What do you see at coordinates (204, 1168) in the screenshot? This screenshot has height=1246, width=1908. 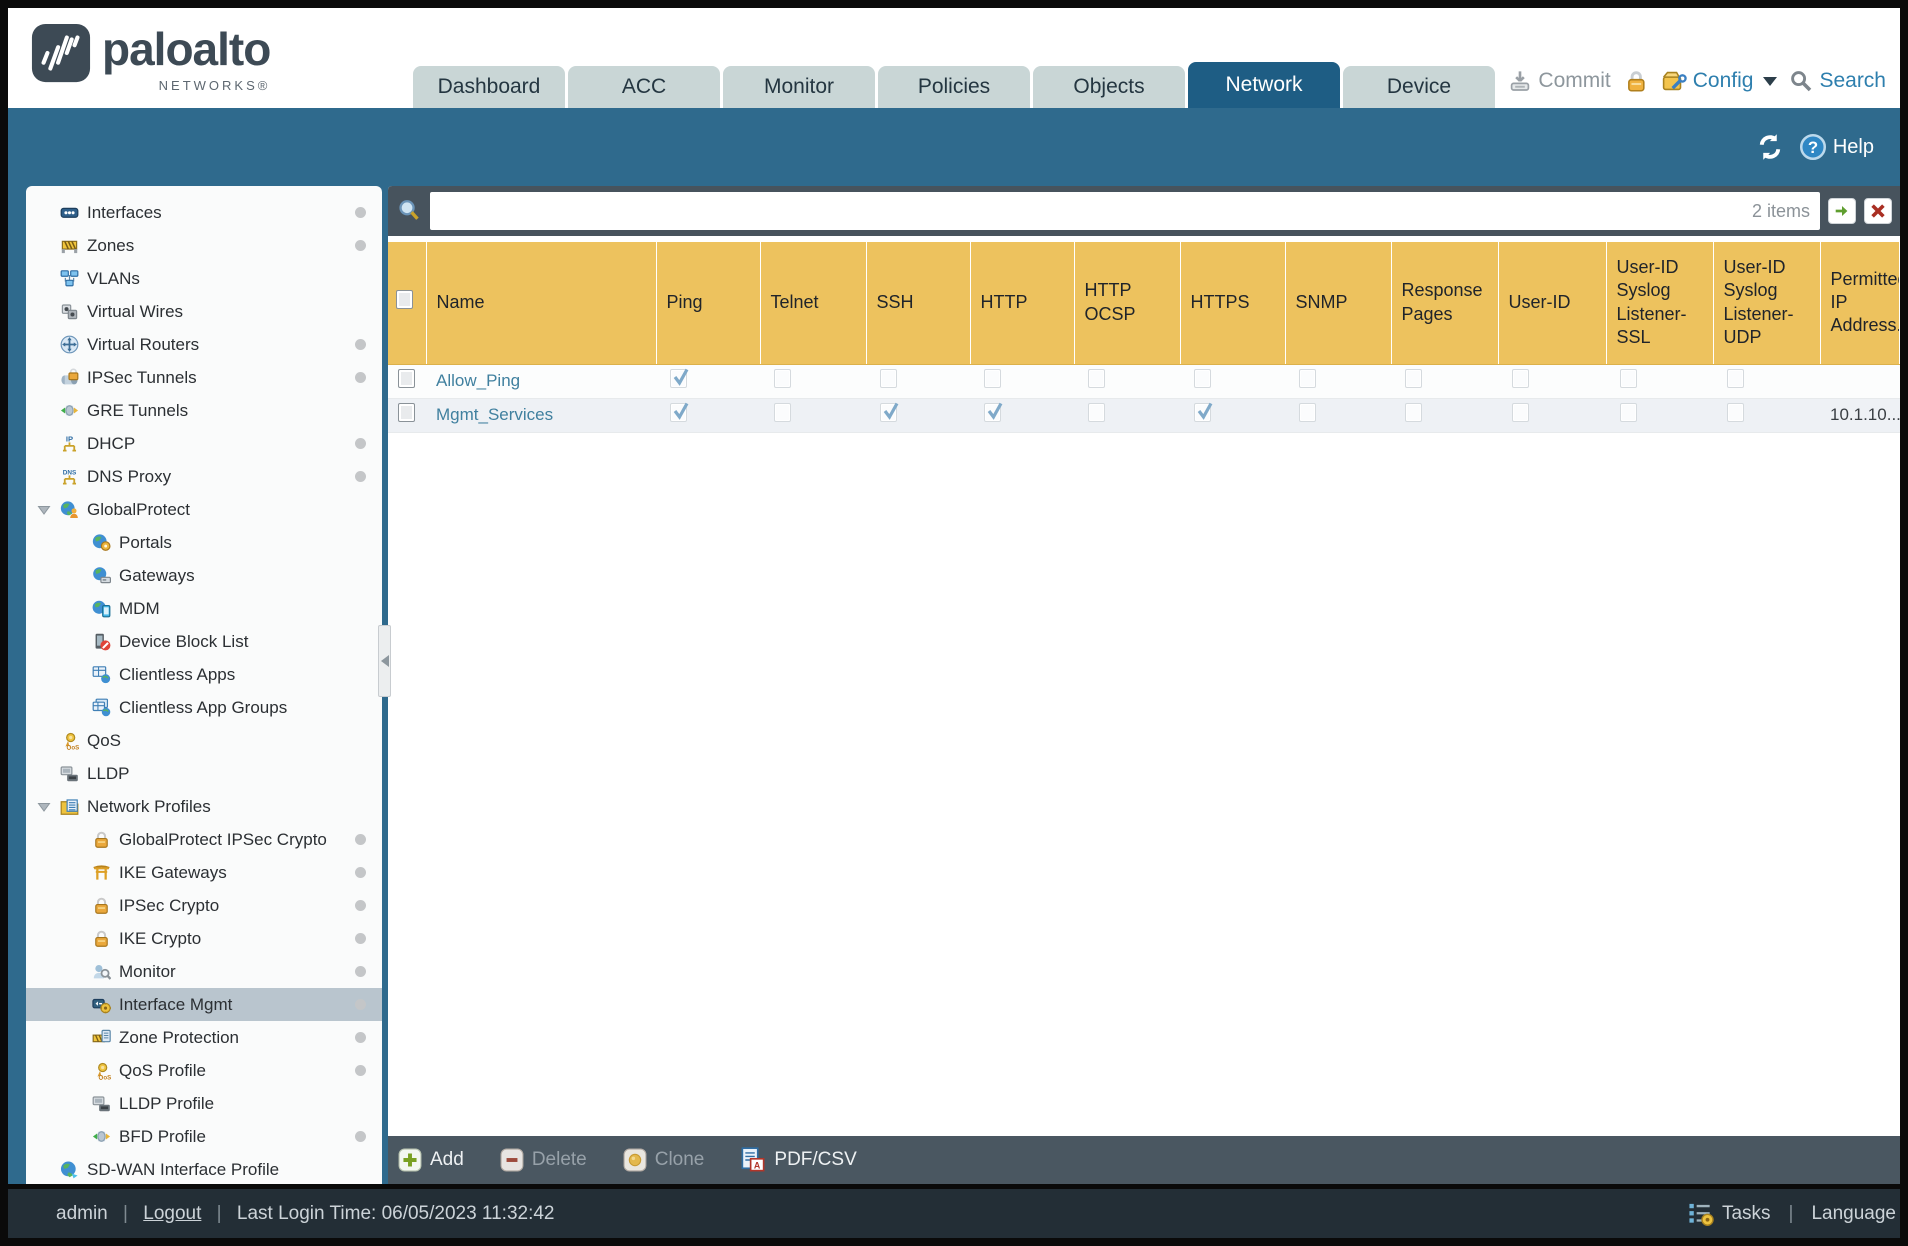 I see `sidebar-item-sd-wan-interface-profile: SD-WAN Interface Profile` at bounding box center [204, 1168].